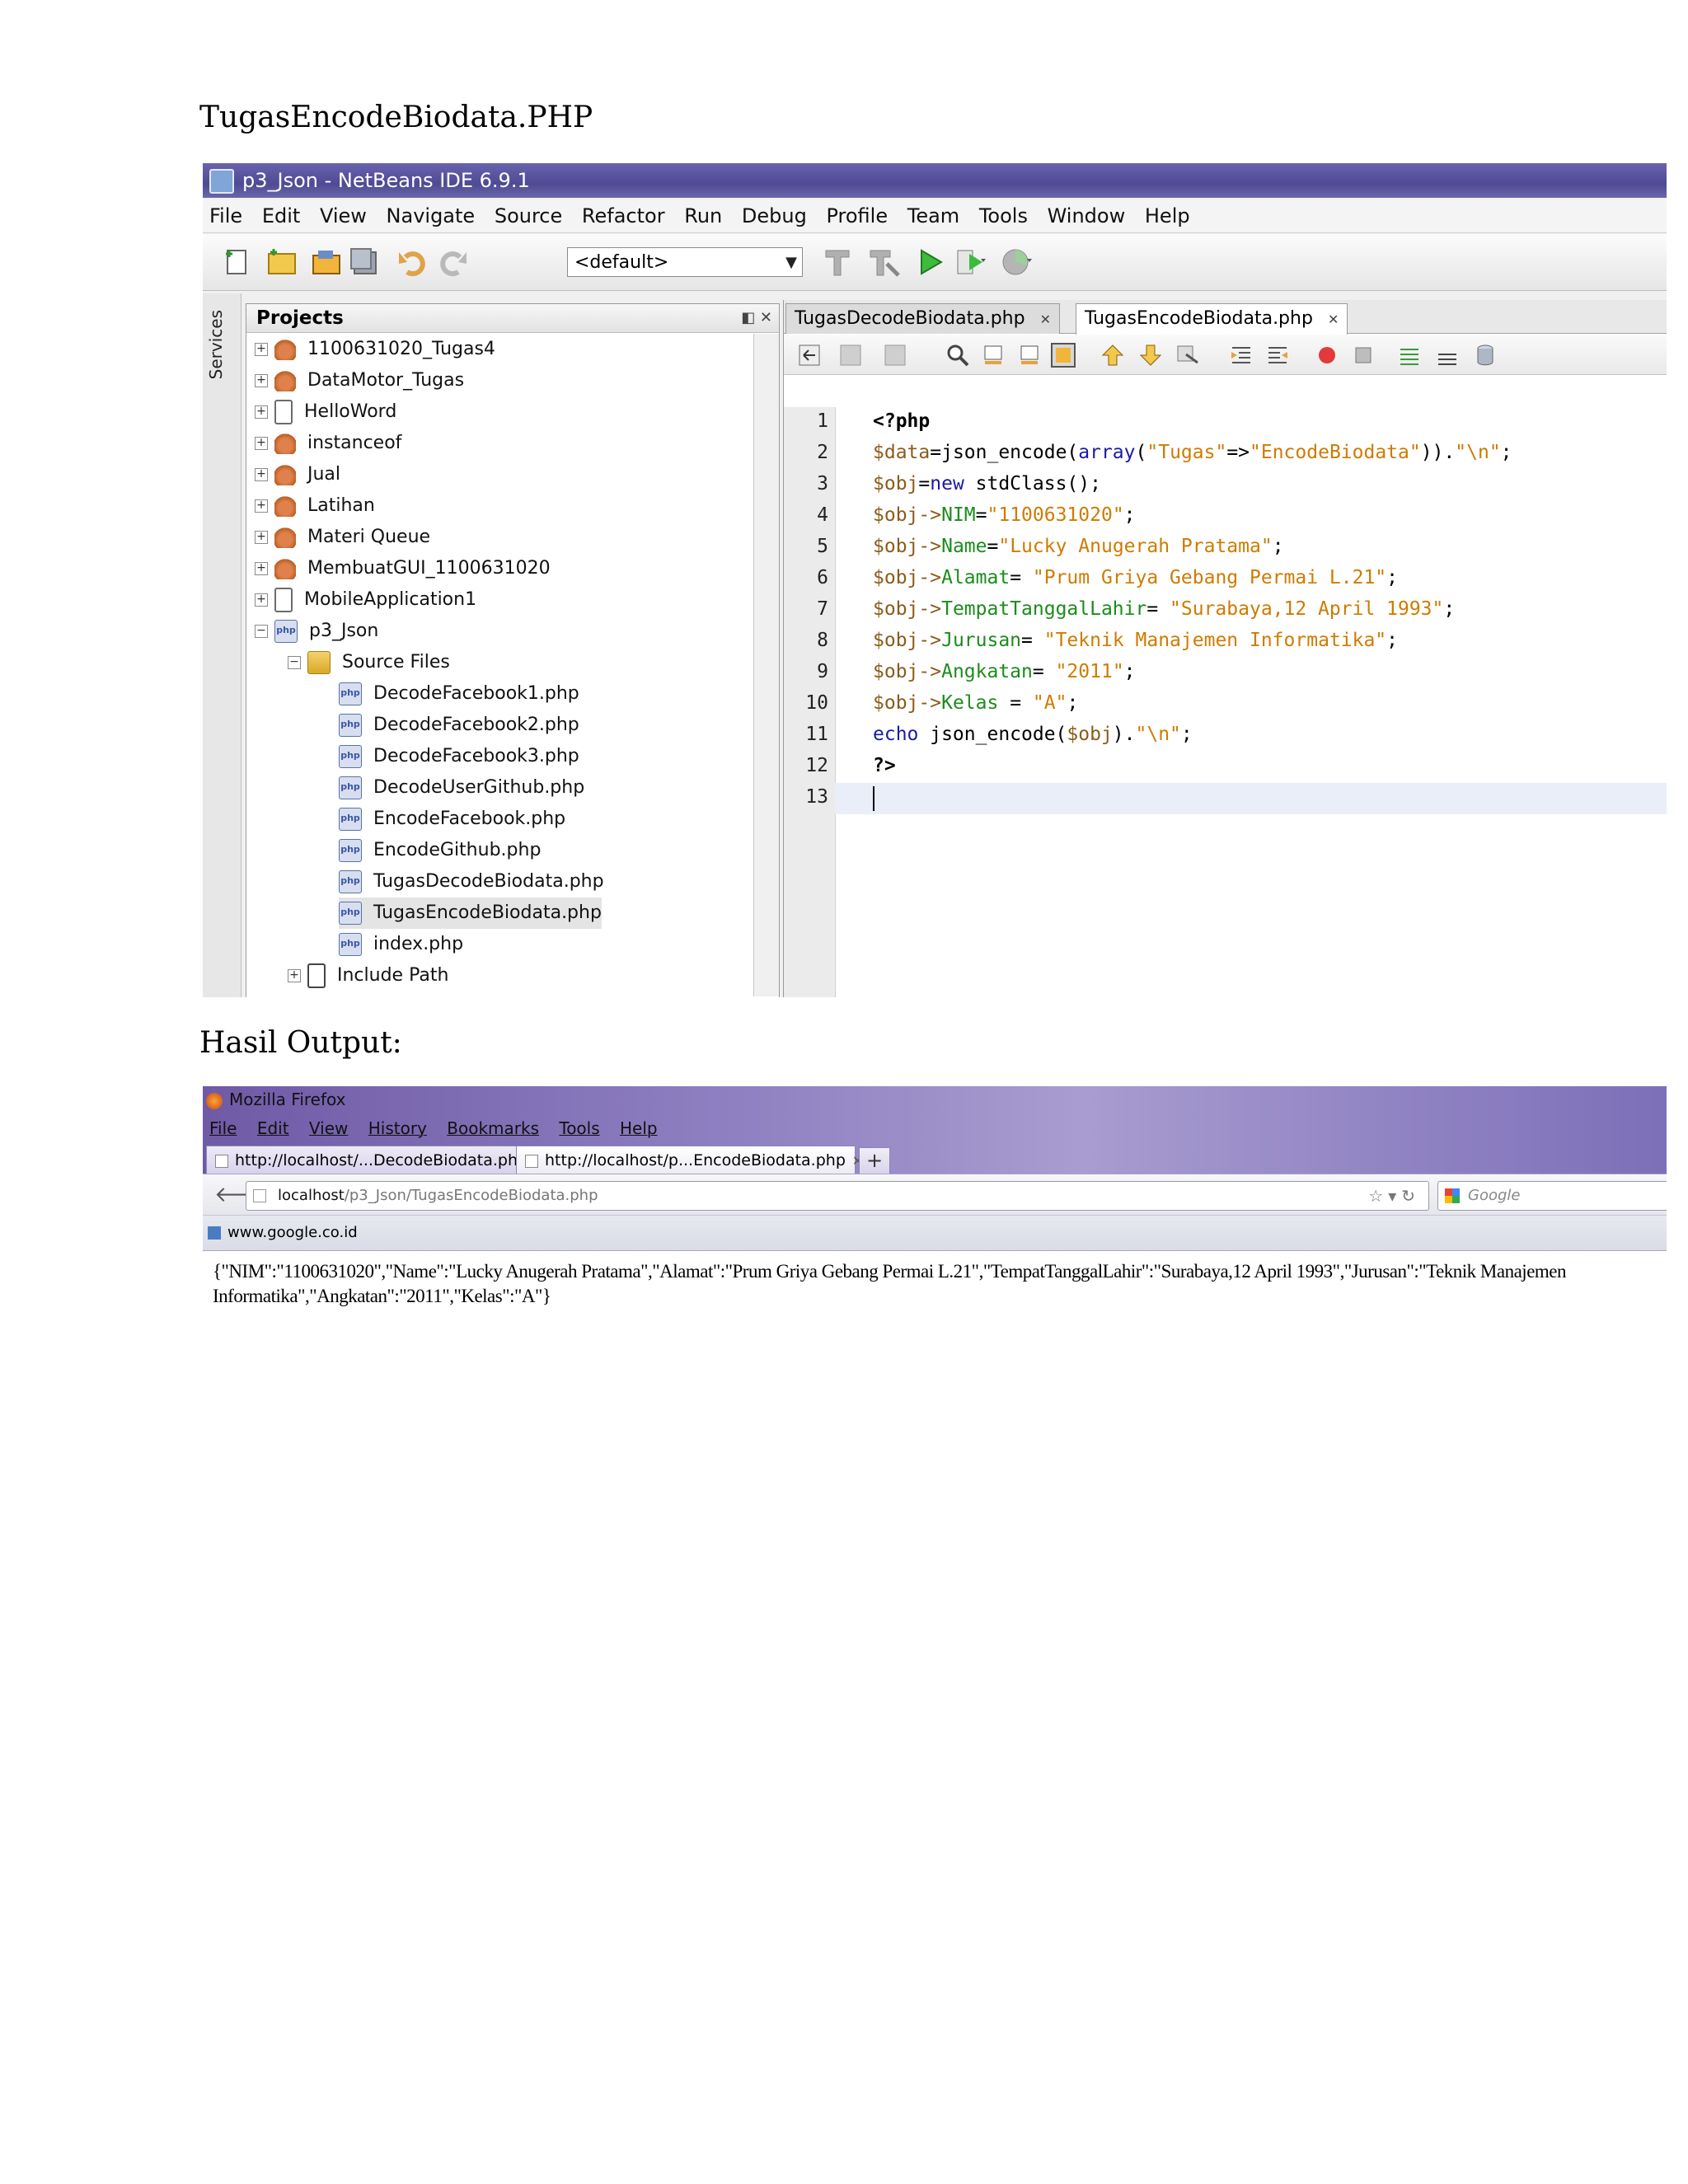 The image size is (1688, 2184). I want to click on uncomment-icon, so click(1448, 355).